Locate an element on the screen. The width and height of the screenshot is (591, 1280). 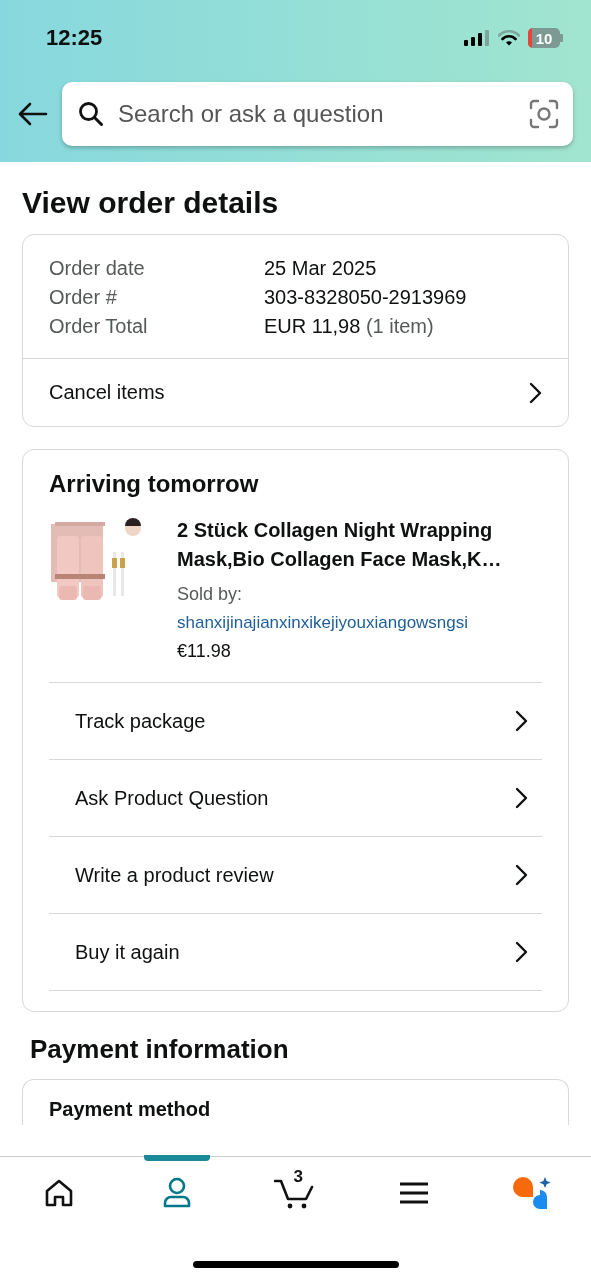
action-row: Buy it again is located at coordinates (295, 952).